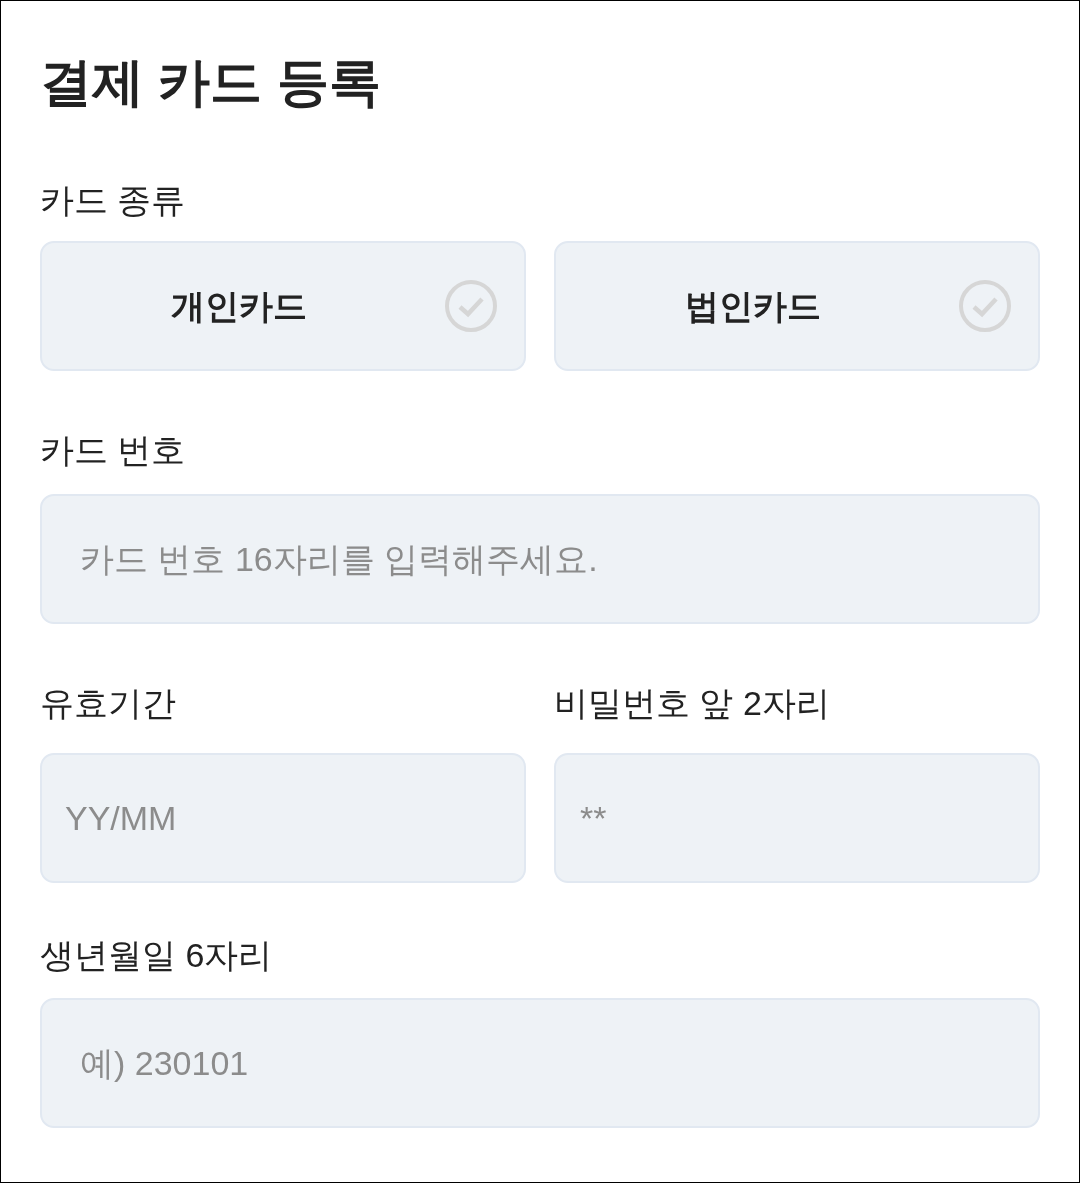  I want to click on input-field: **, so click(797, 818).